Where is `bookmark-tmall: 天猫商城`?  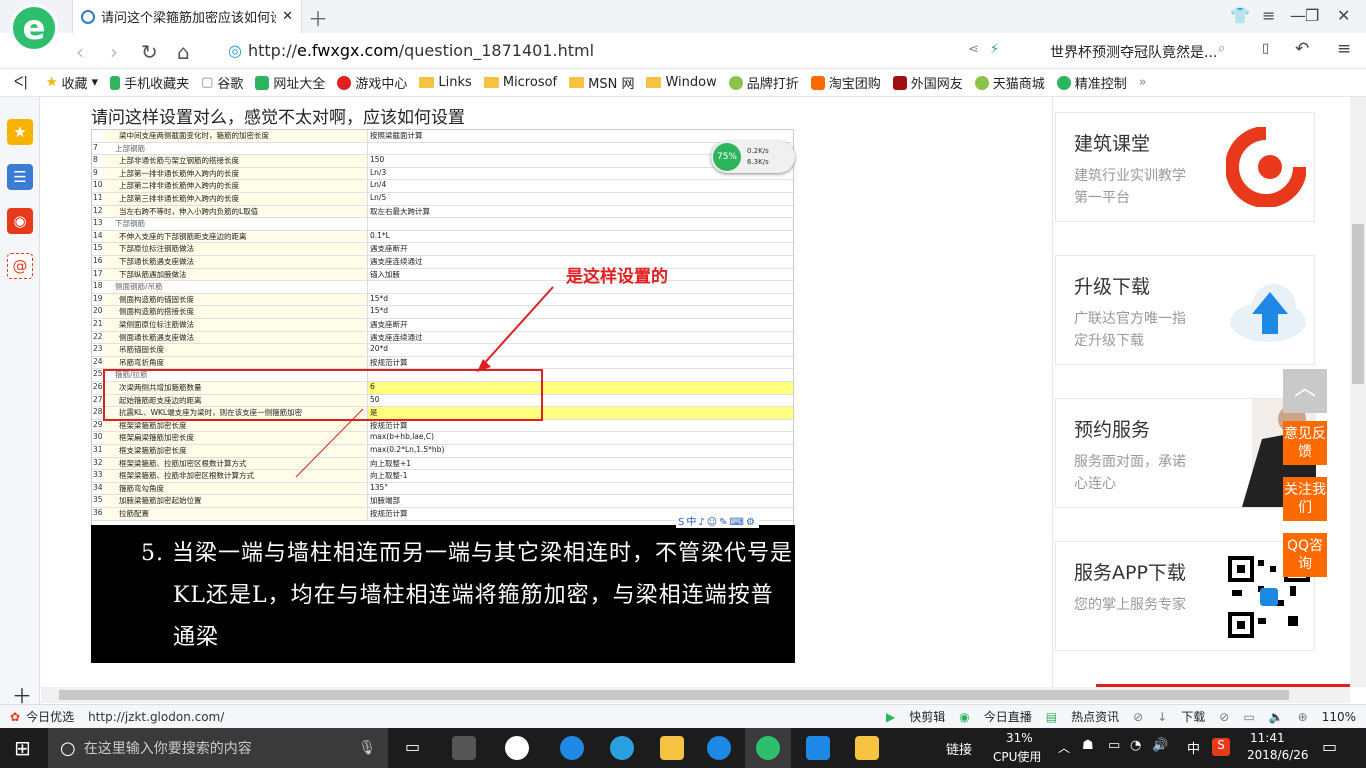
bookmark-tmall: 天猫商城 is located at coordinates (1009, 82).